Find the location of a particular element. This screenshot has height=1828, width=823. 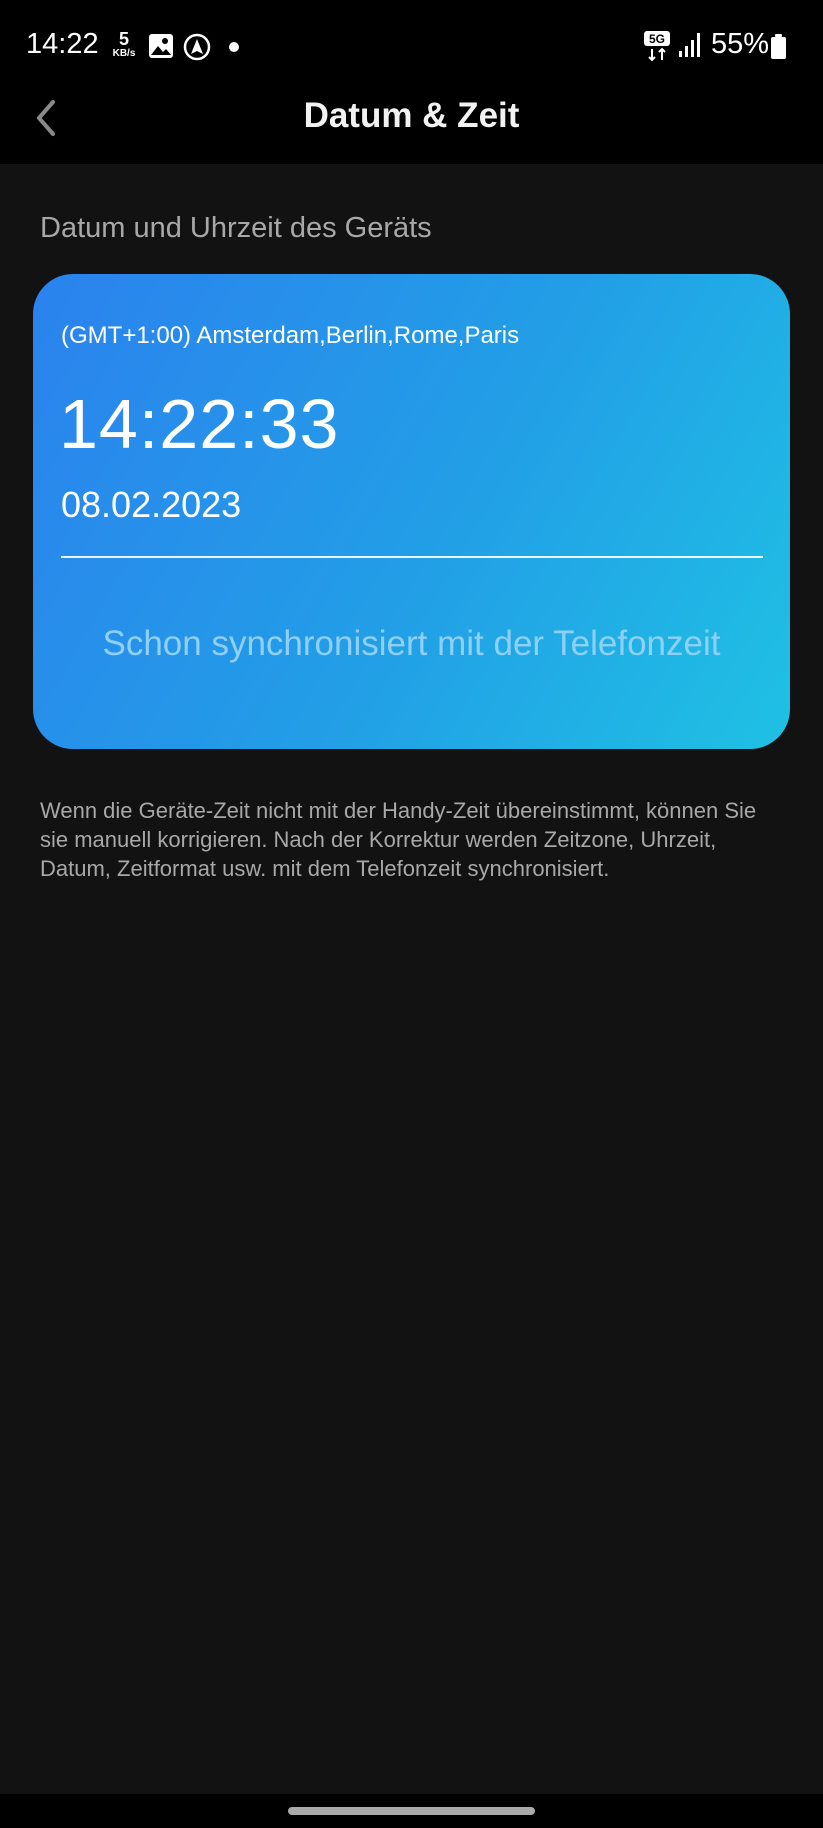

network-speed-unit: KB/s is located at coordinates (124, 53).